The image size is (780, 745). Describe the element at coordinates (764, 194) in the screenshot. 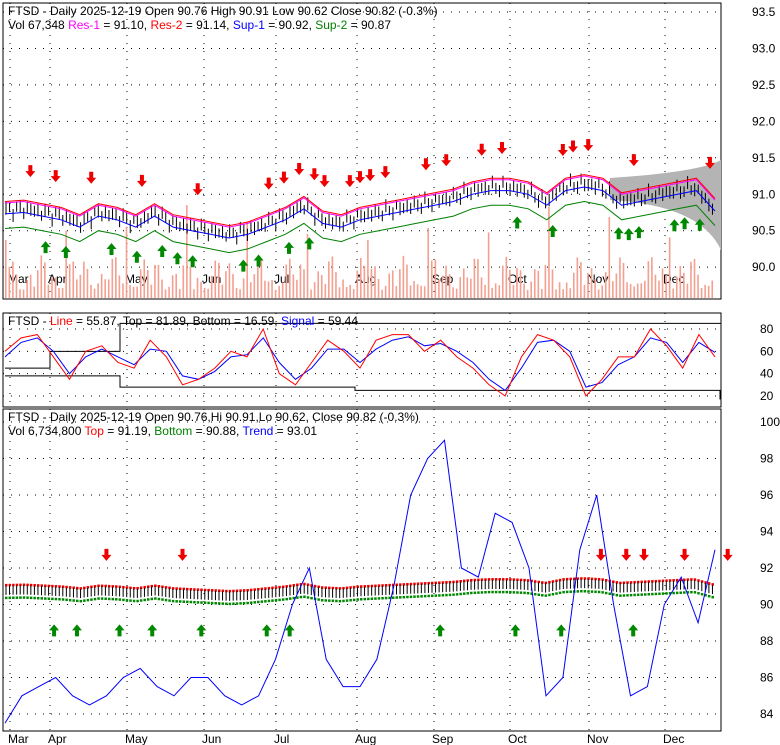

I see `y-tick-label: 91.0` at that location.